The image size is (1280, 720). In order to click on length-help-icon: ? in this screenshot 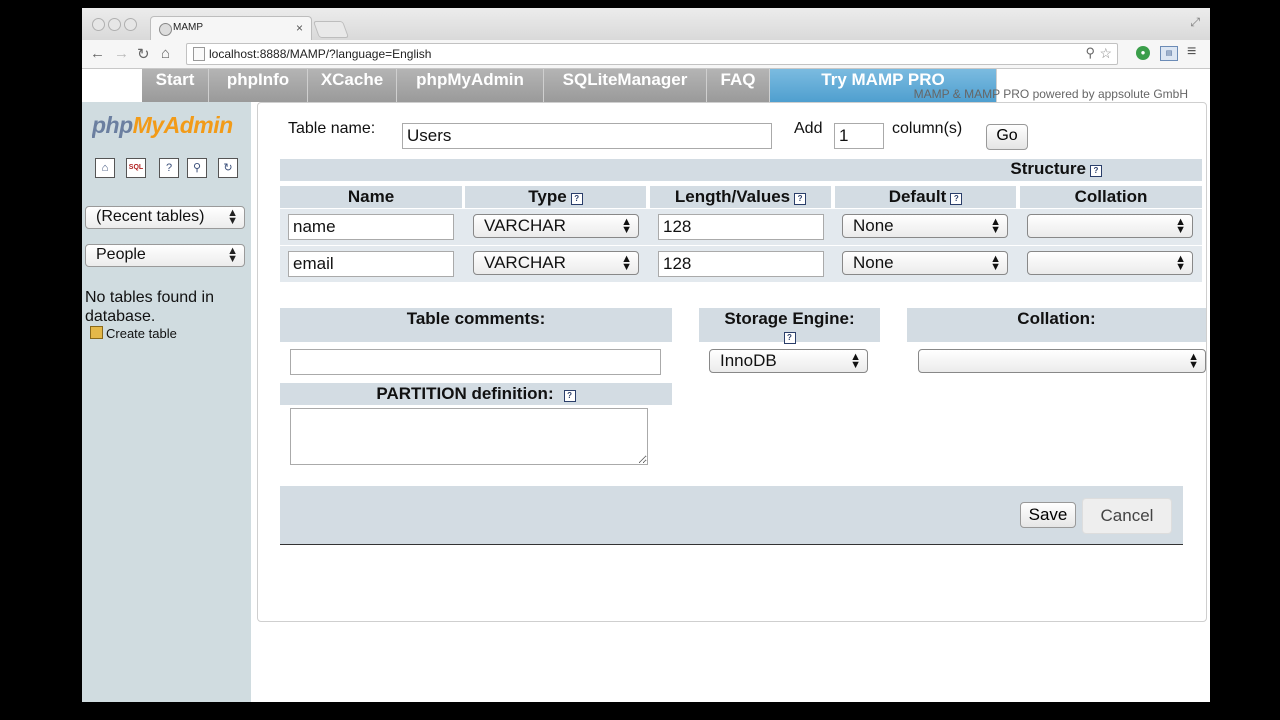, I will do `click(800, 199)`.